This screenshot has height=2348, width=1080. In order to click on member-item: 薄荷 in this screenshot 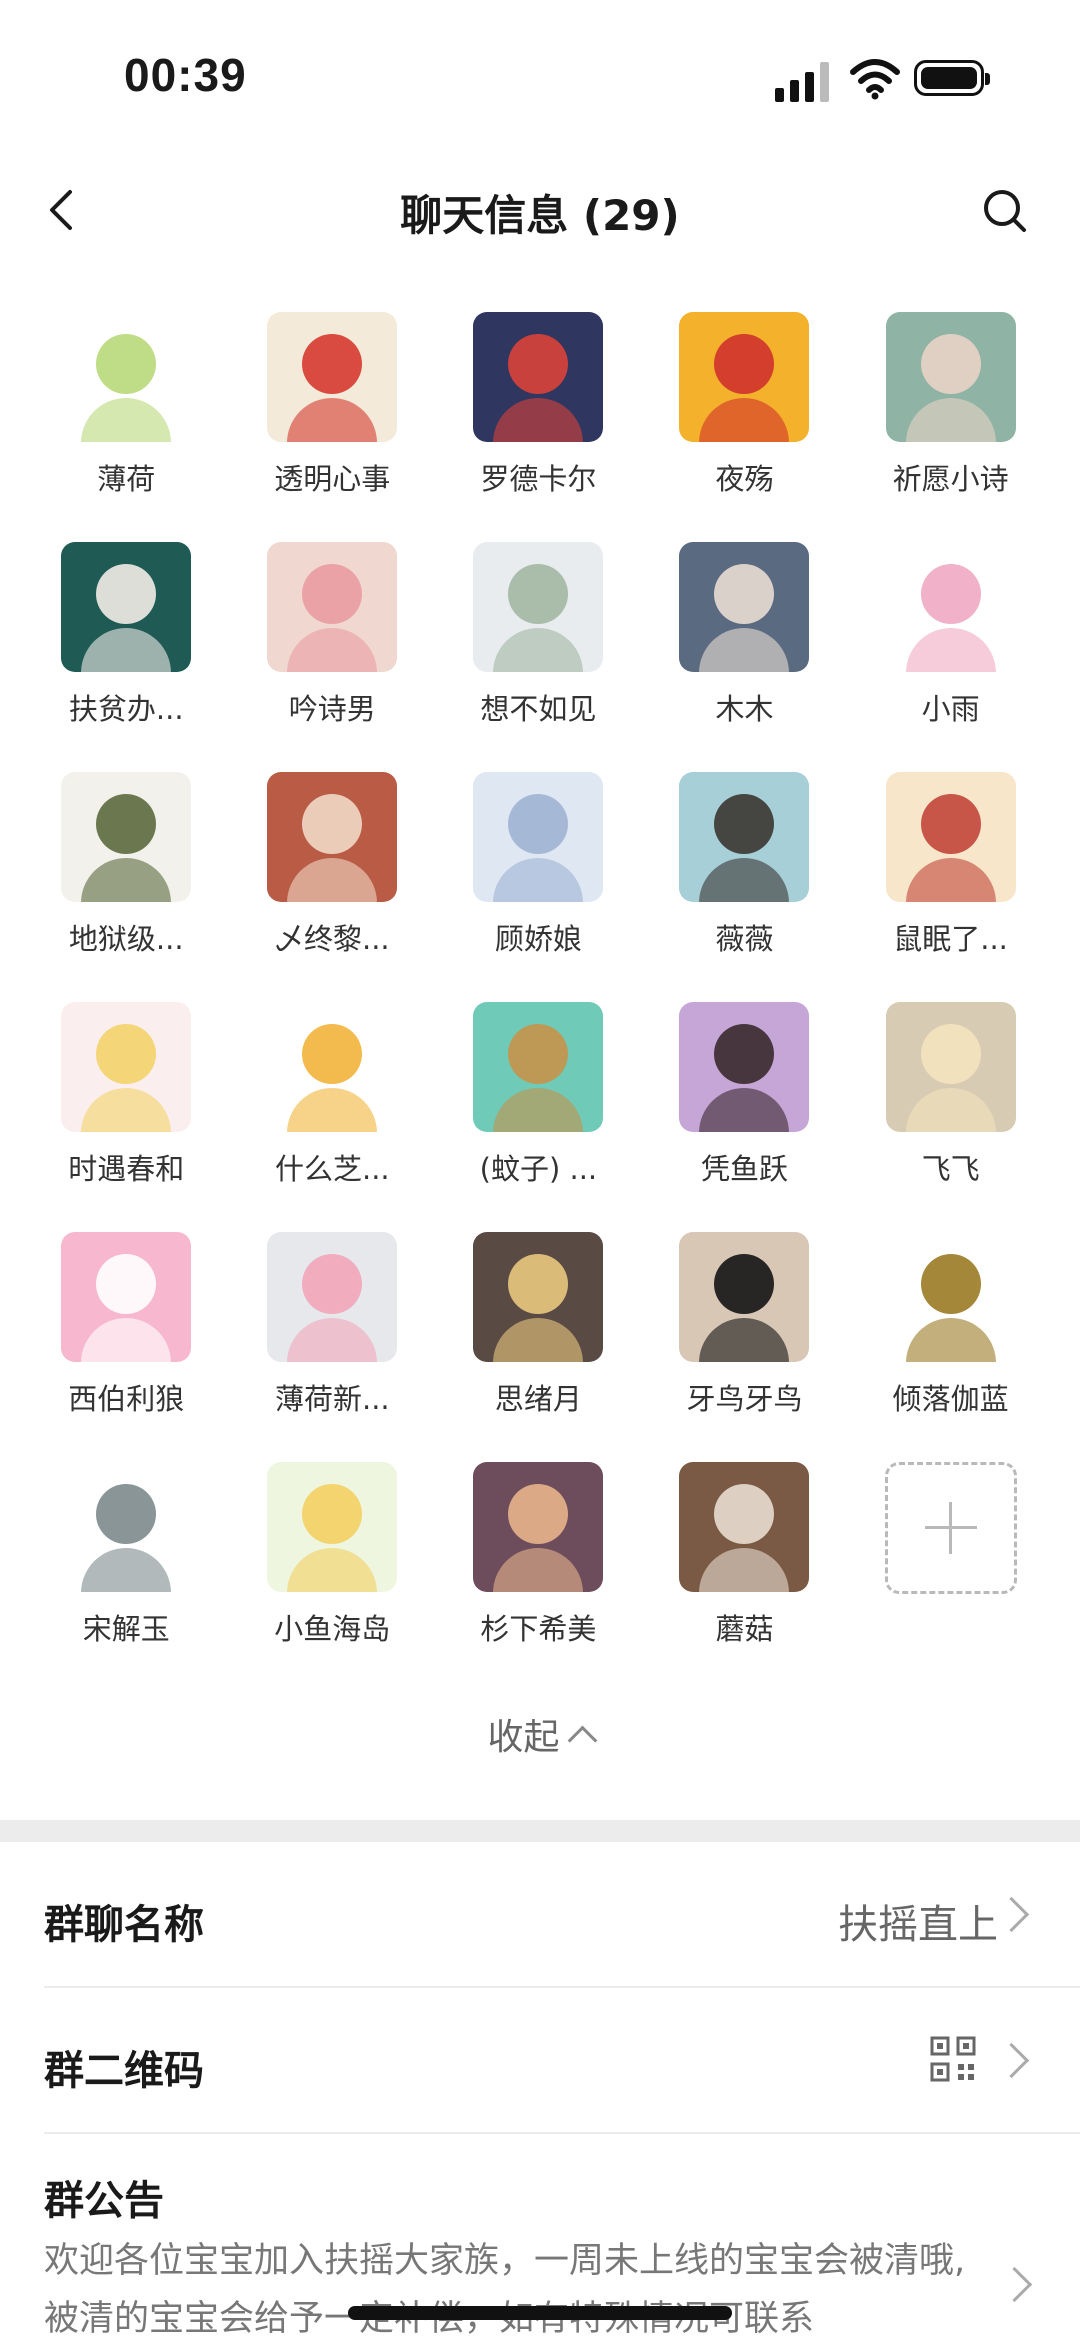, I will do `click(126, 405)`.